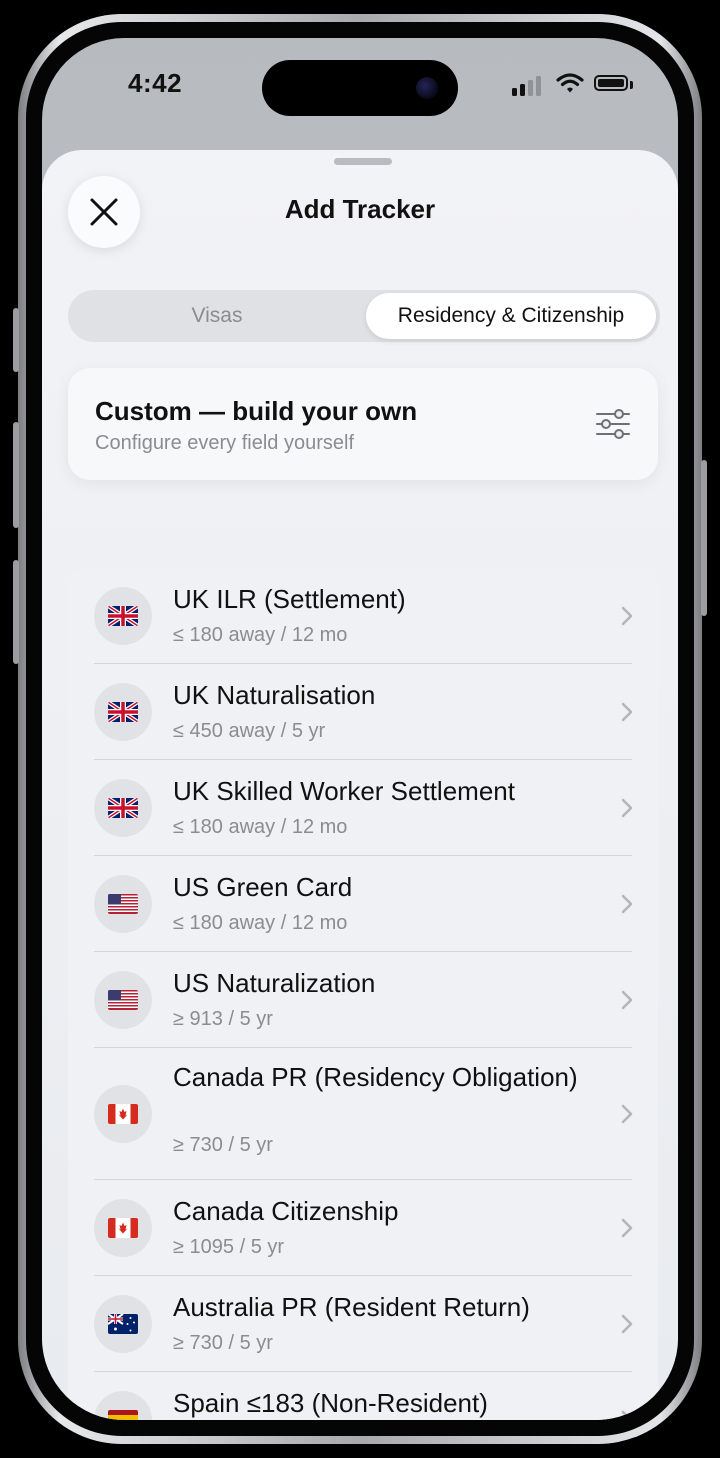 The width and height of the screenshot is (720, 1458). I want to click on tracker-row: UK Naturalisation ≤ 450 away / 5 yr, so click(363, 712).